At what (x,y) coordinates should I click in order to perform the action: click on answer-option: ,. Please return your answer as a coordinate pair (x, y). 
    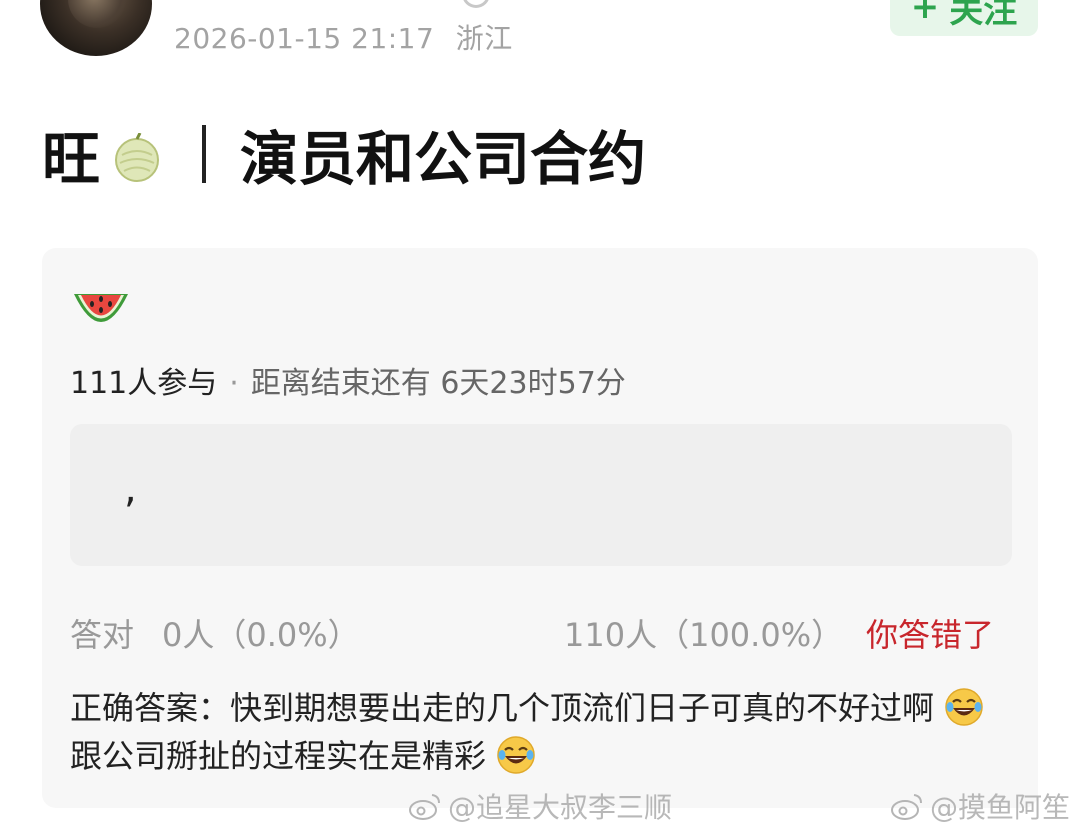
    Looking at the image, I should click on (541, 495).